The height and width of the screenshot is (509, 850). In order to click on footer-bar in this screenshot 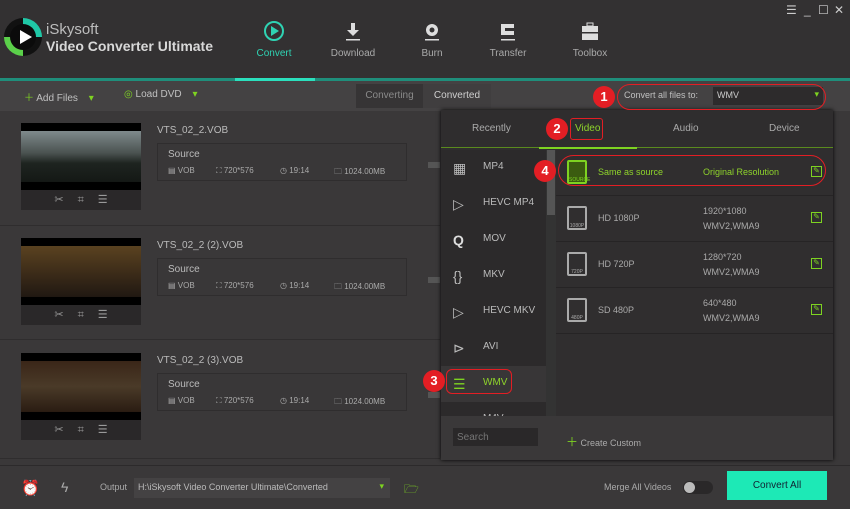, I will do `click(425, 487)`.